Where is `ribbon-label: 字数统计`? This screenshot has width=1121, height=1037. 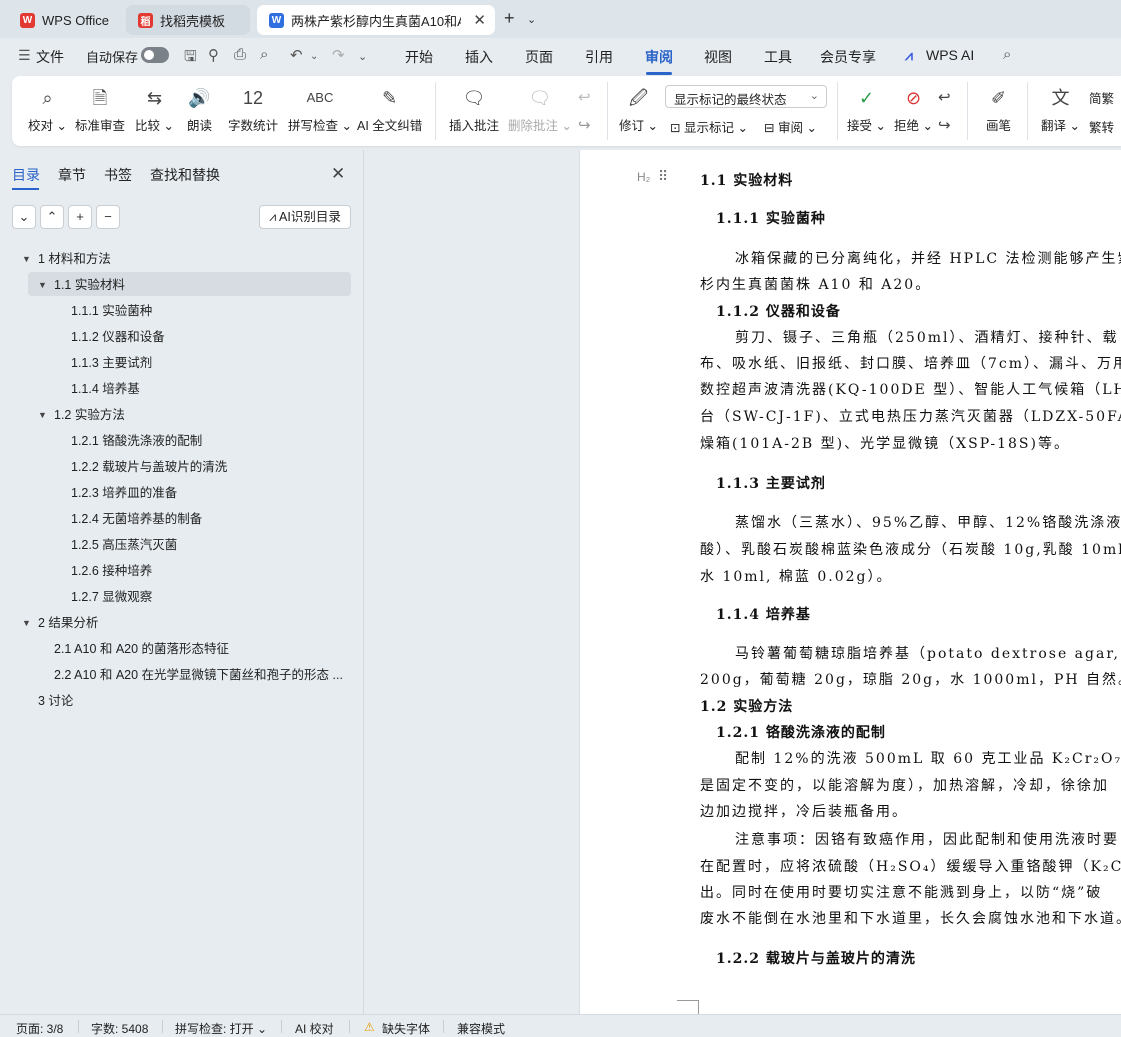
ribbon-label: 字数统计 is located at coordinates (253, 126).